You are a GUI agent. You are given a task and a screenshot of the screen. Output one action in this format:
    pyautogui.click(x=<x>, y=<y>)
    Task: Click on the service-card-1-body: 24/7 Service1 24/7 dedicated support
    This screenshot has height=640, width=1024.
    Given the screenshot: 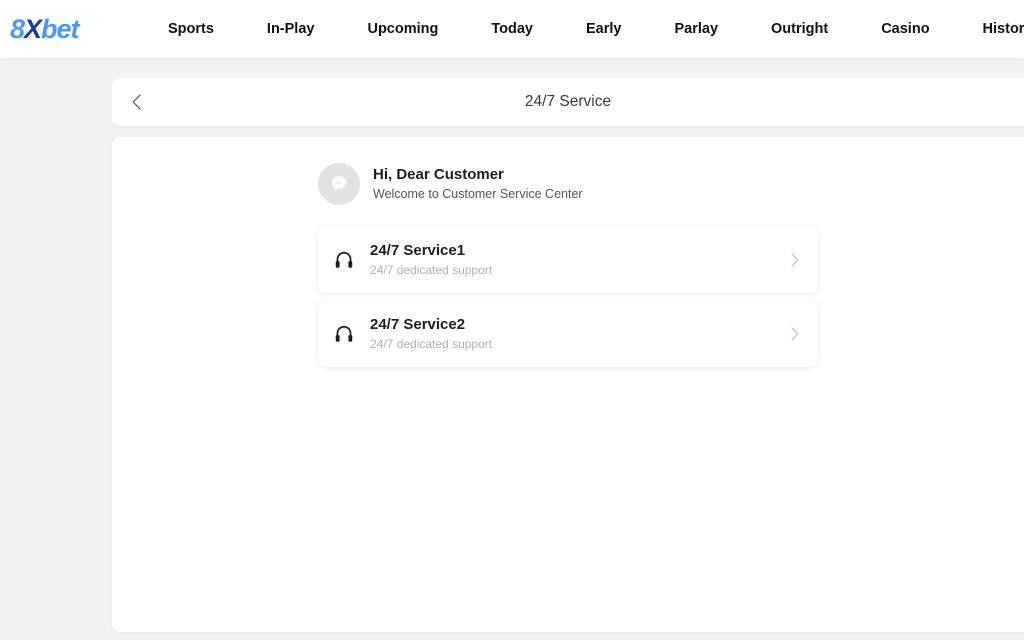 What is the action you would take?
    pyautogui.click(x=571, y=259)
    